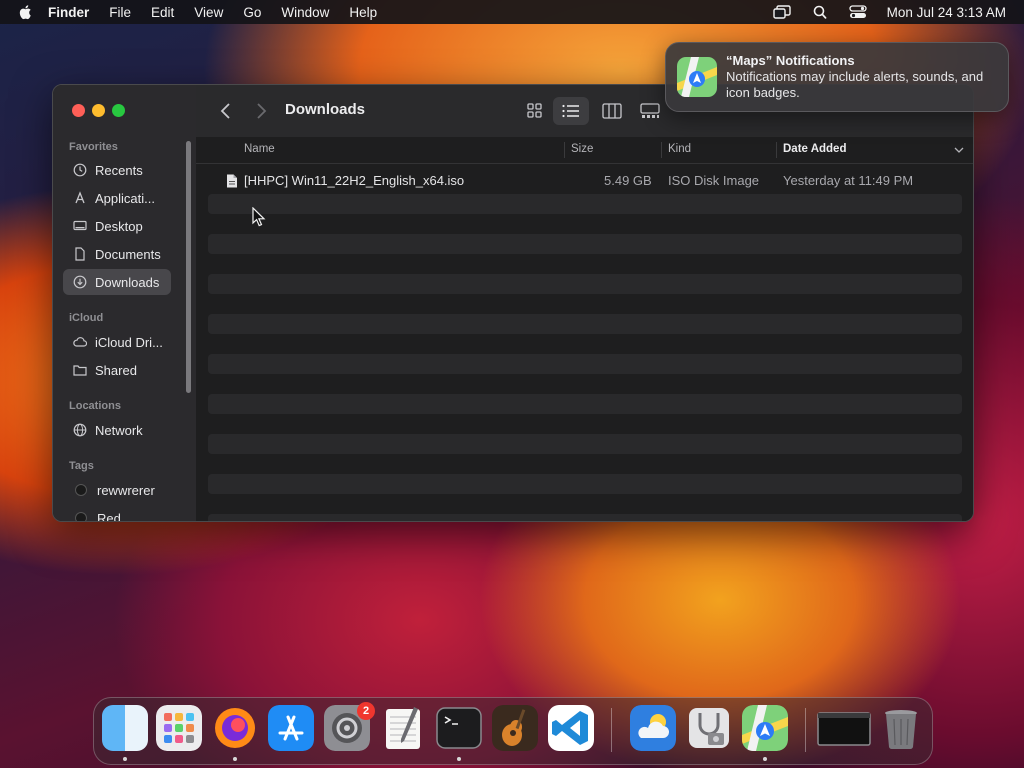  What do you see at coordinates (901, 728) in the screenshot?
I see `dock-trash-icon` at bounding box center [901, 728].